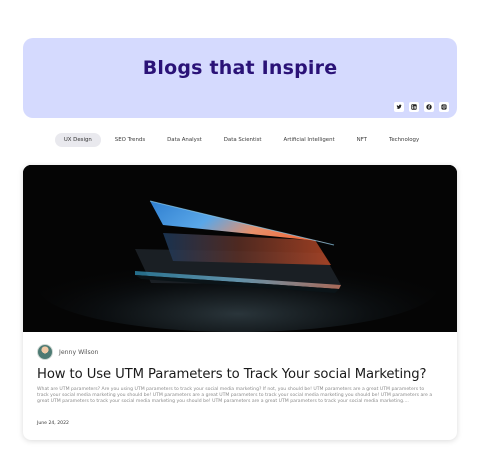 Image resolution: width=480 pixels, height=467 pixels. Describe the element at coordinates (240, 68) in the screenshot. I see `page-title: Blogs that Inspire` at that location.